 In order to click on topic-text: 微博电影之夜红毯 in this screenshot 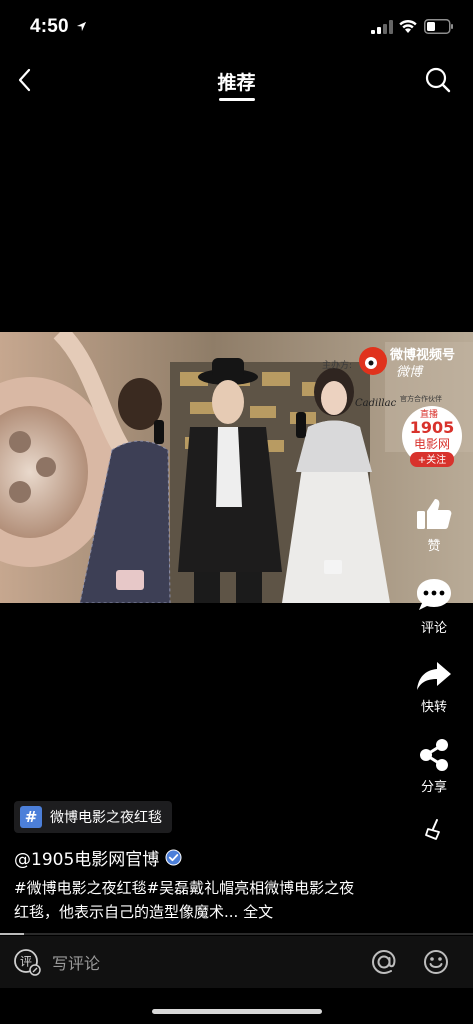, I will do `click(106, 818)`.